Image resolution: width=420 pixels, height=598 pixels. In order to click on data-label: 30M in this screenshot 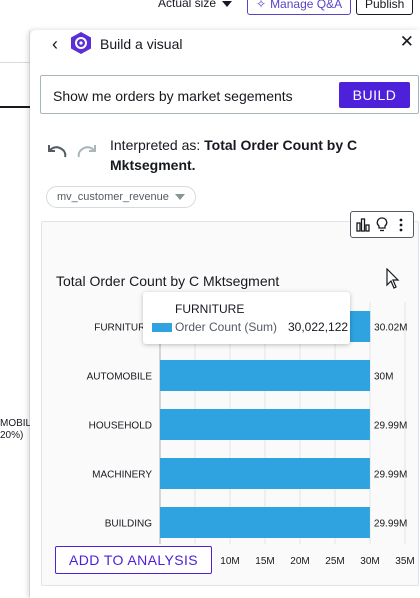, I will do `click(383, 377)`.